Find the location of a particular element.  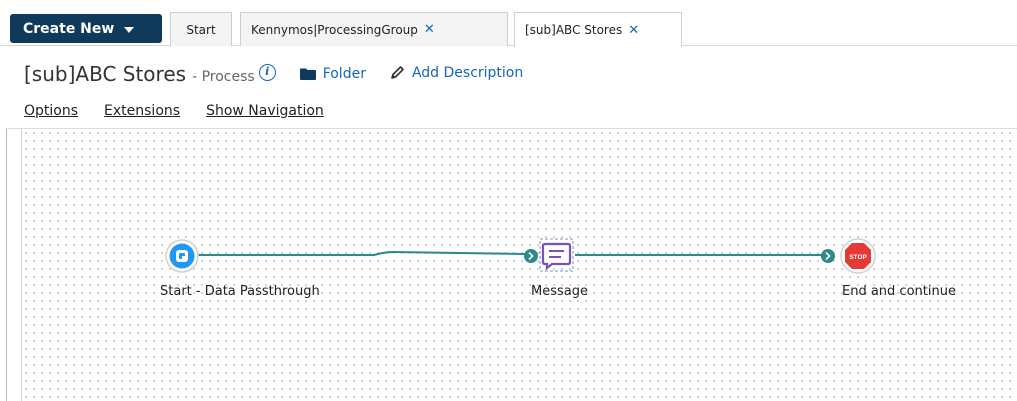

connector-start-to-message is located at coordinates (361, 253).